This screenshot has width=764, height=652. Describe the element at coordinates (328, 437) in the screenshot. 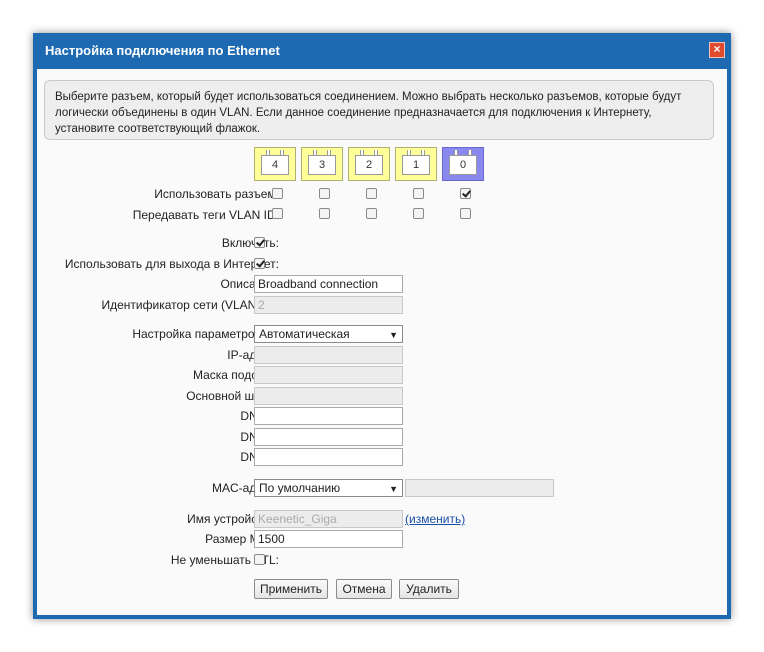

I see `dns2-input` at that location.